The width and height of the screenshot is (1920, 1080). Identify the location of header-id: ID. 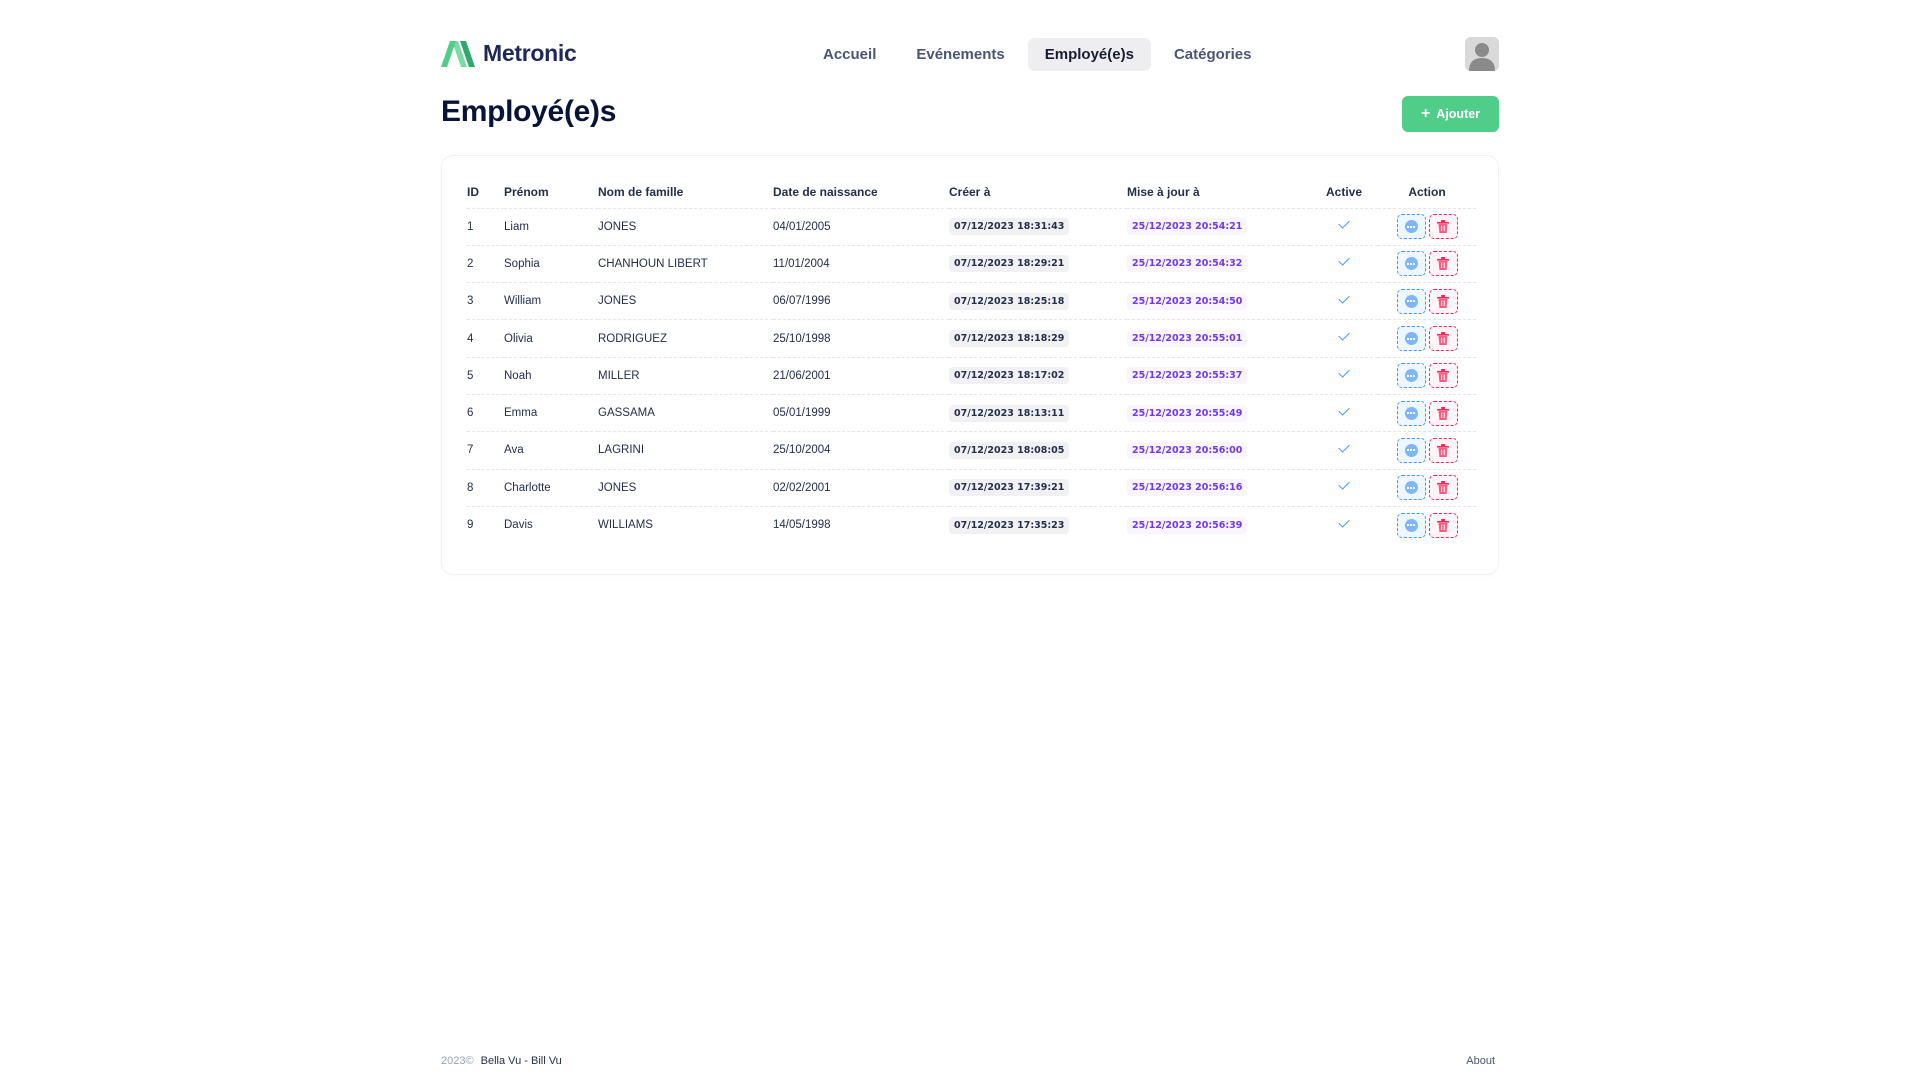
(485, 193).